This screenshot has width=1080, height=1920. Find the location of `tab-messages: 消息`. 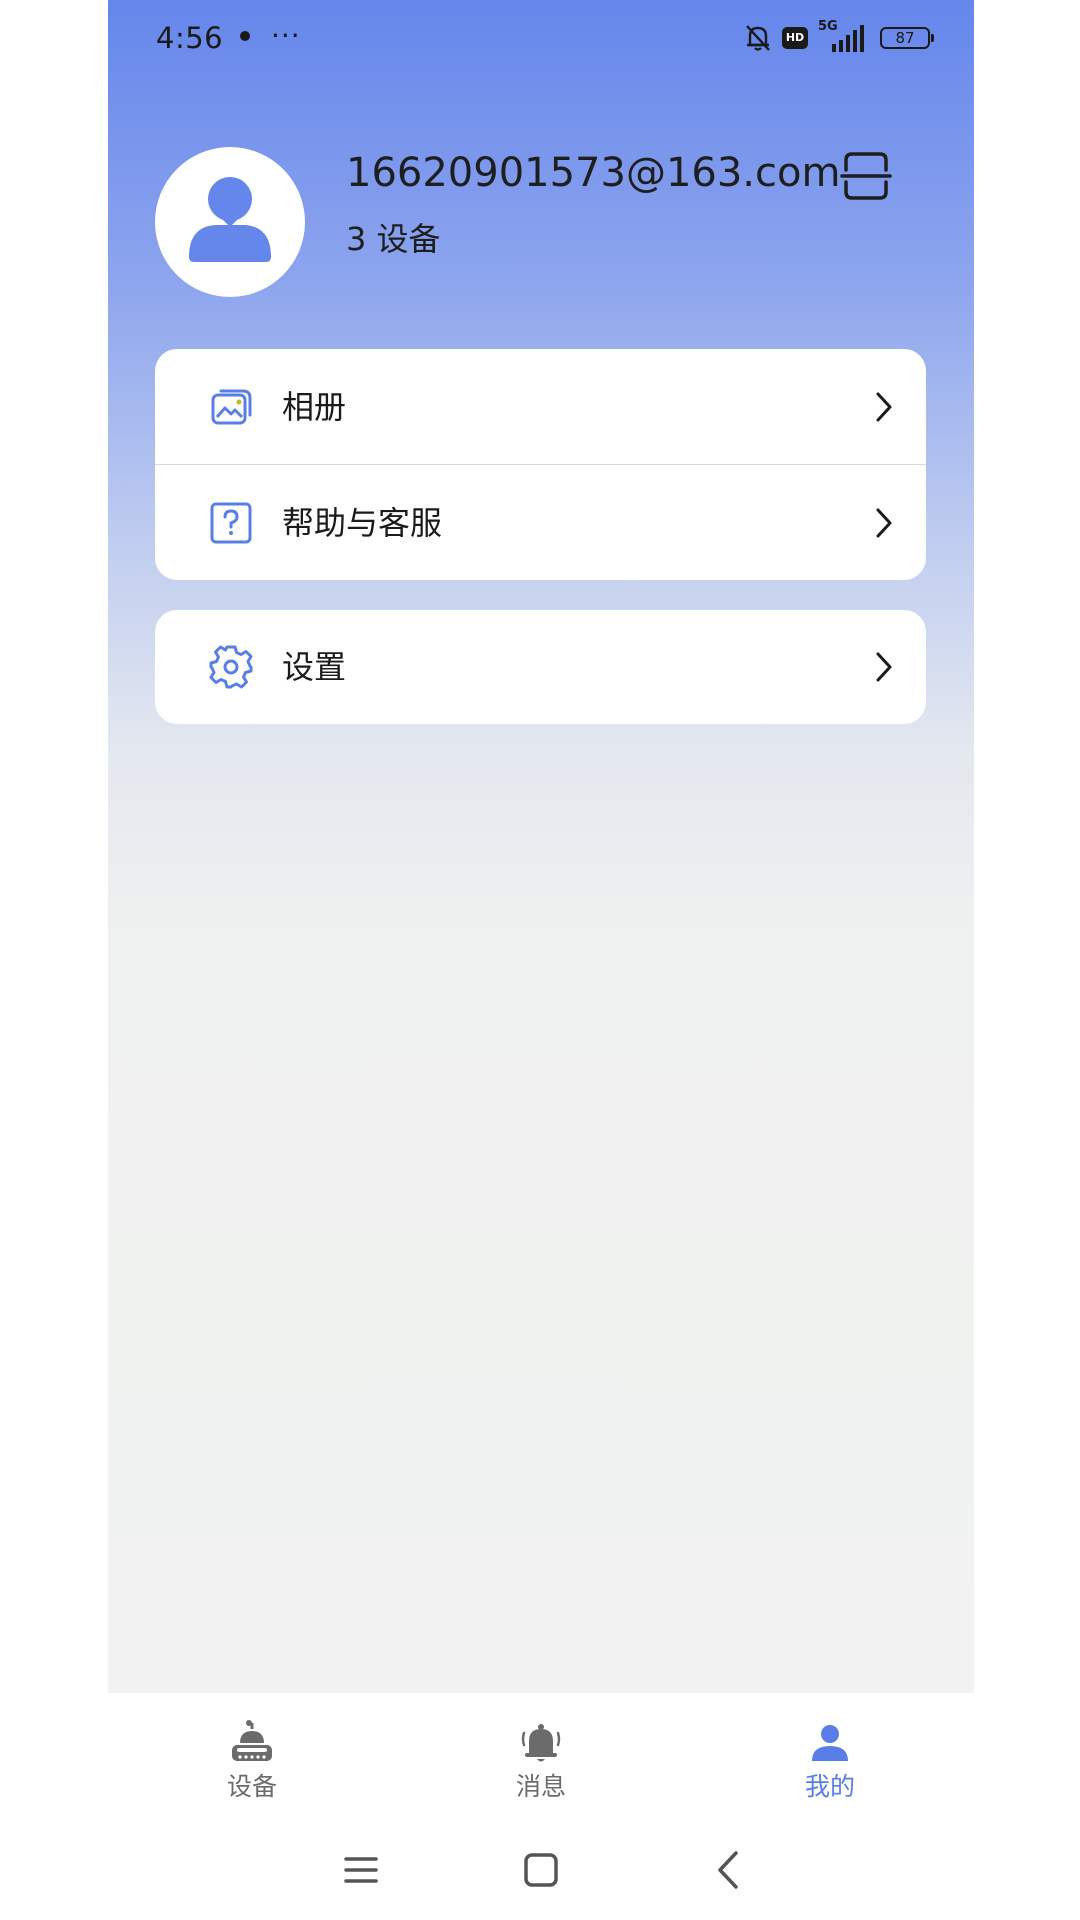

tab-messages: 消息 is located at coordinates (541, 1758).